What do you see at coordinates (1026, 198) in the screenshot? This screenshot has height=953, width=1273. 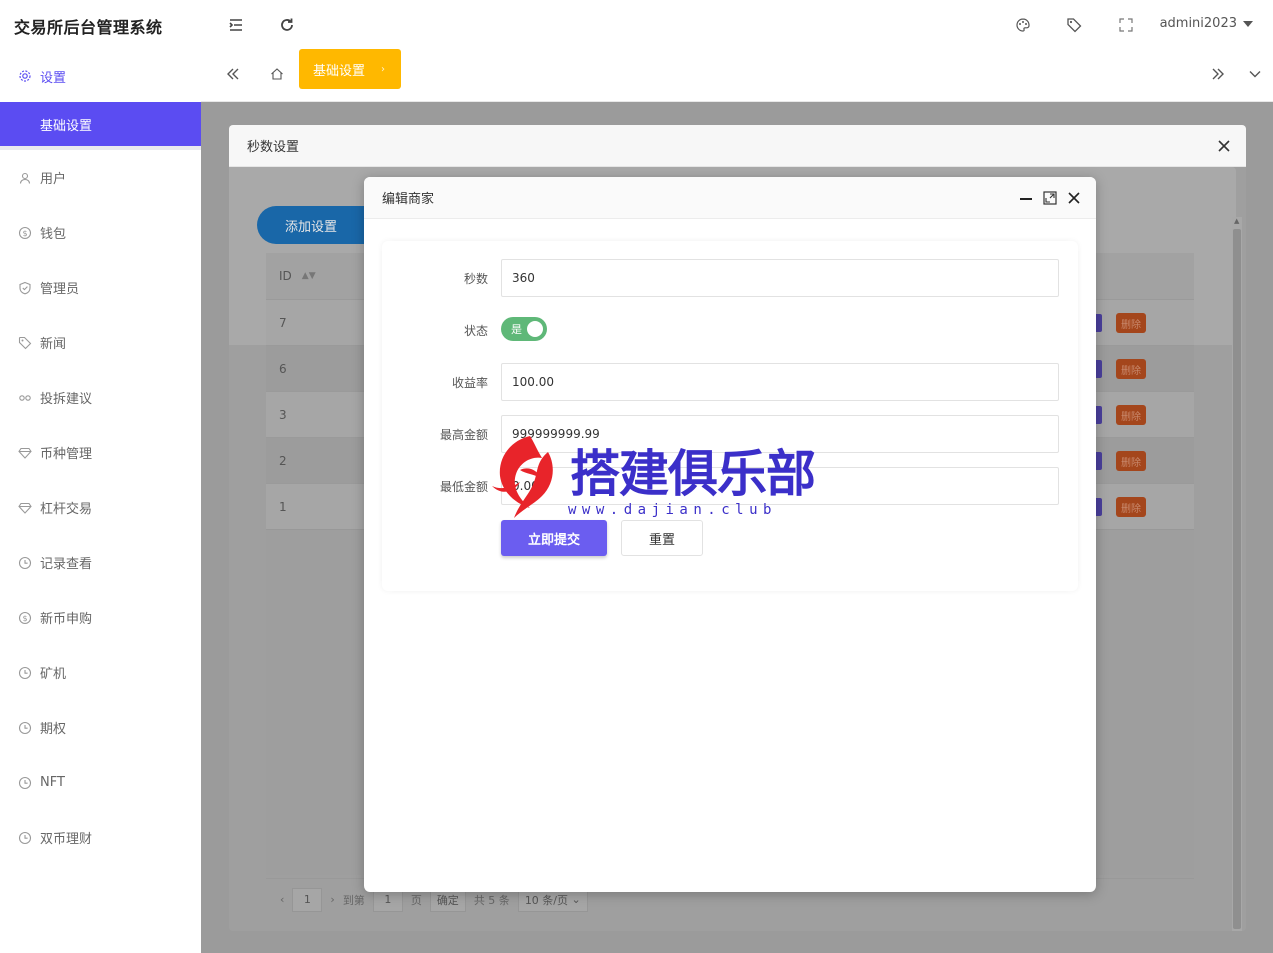 I see `minimize-icon` at bounding box center [1026, 198].